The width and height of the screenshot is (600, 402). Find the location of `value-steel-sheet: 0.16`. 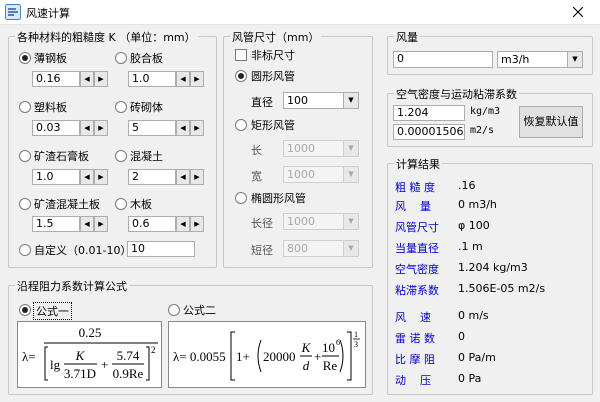

value-steel-sheet: 0.16 is located at coordinates (56, 79).